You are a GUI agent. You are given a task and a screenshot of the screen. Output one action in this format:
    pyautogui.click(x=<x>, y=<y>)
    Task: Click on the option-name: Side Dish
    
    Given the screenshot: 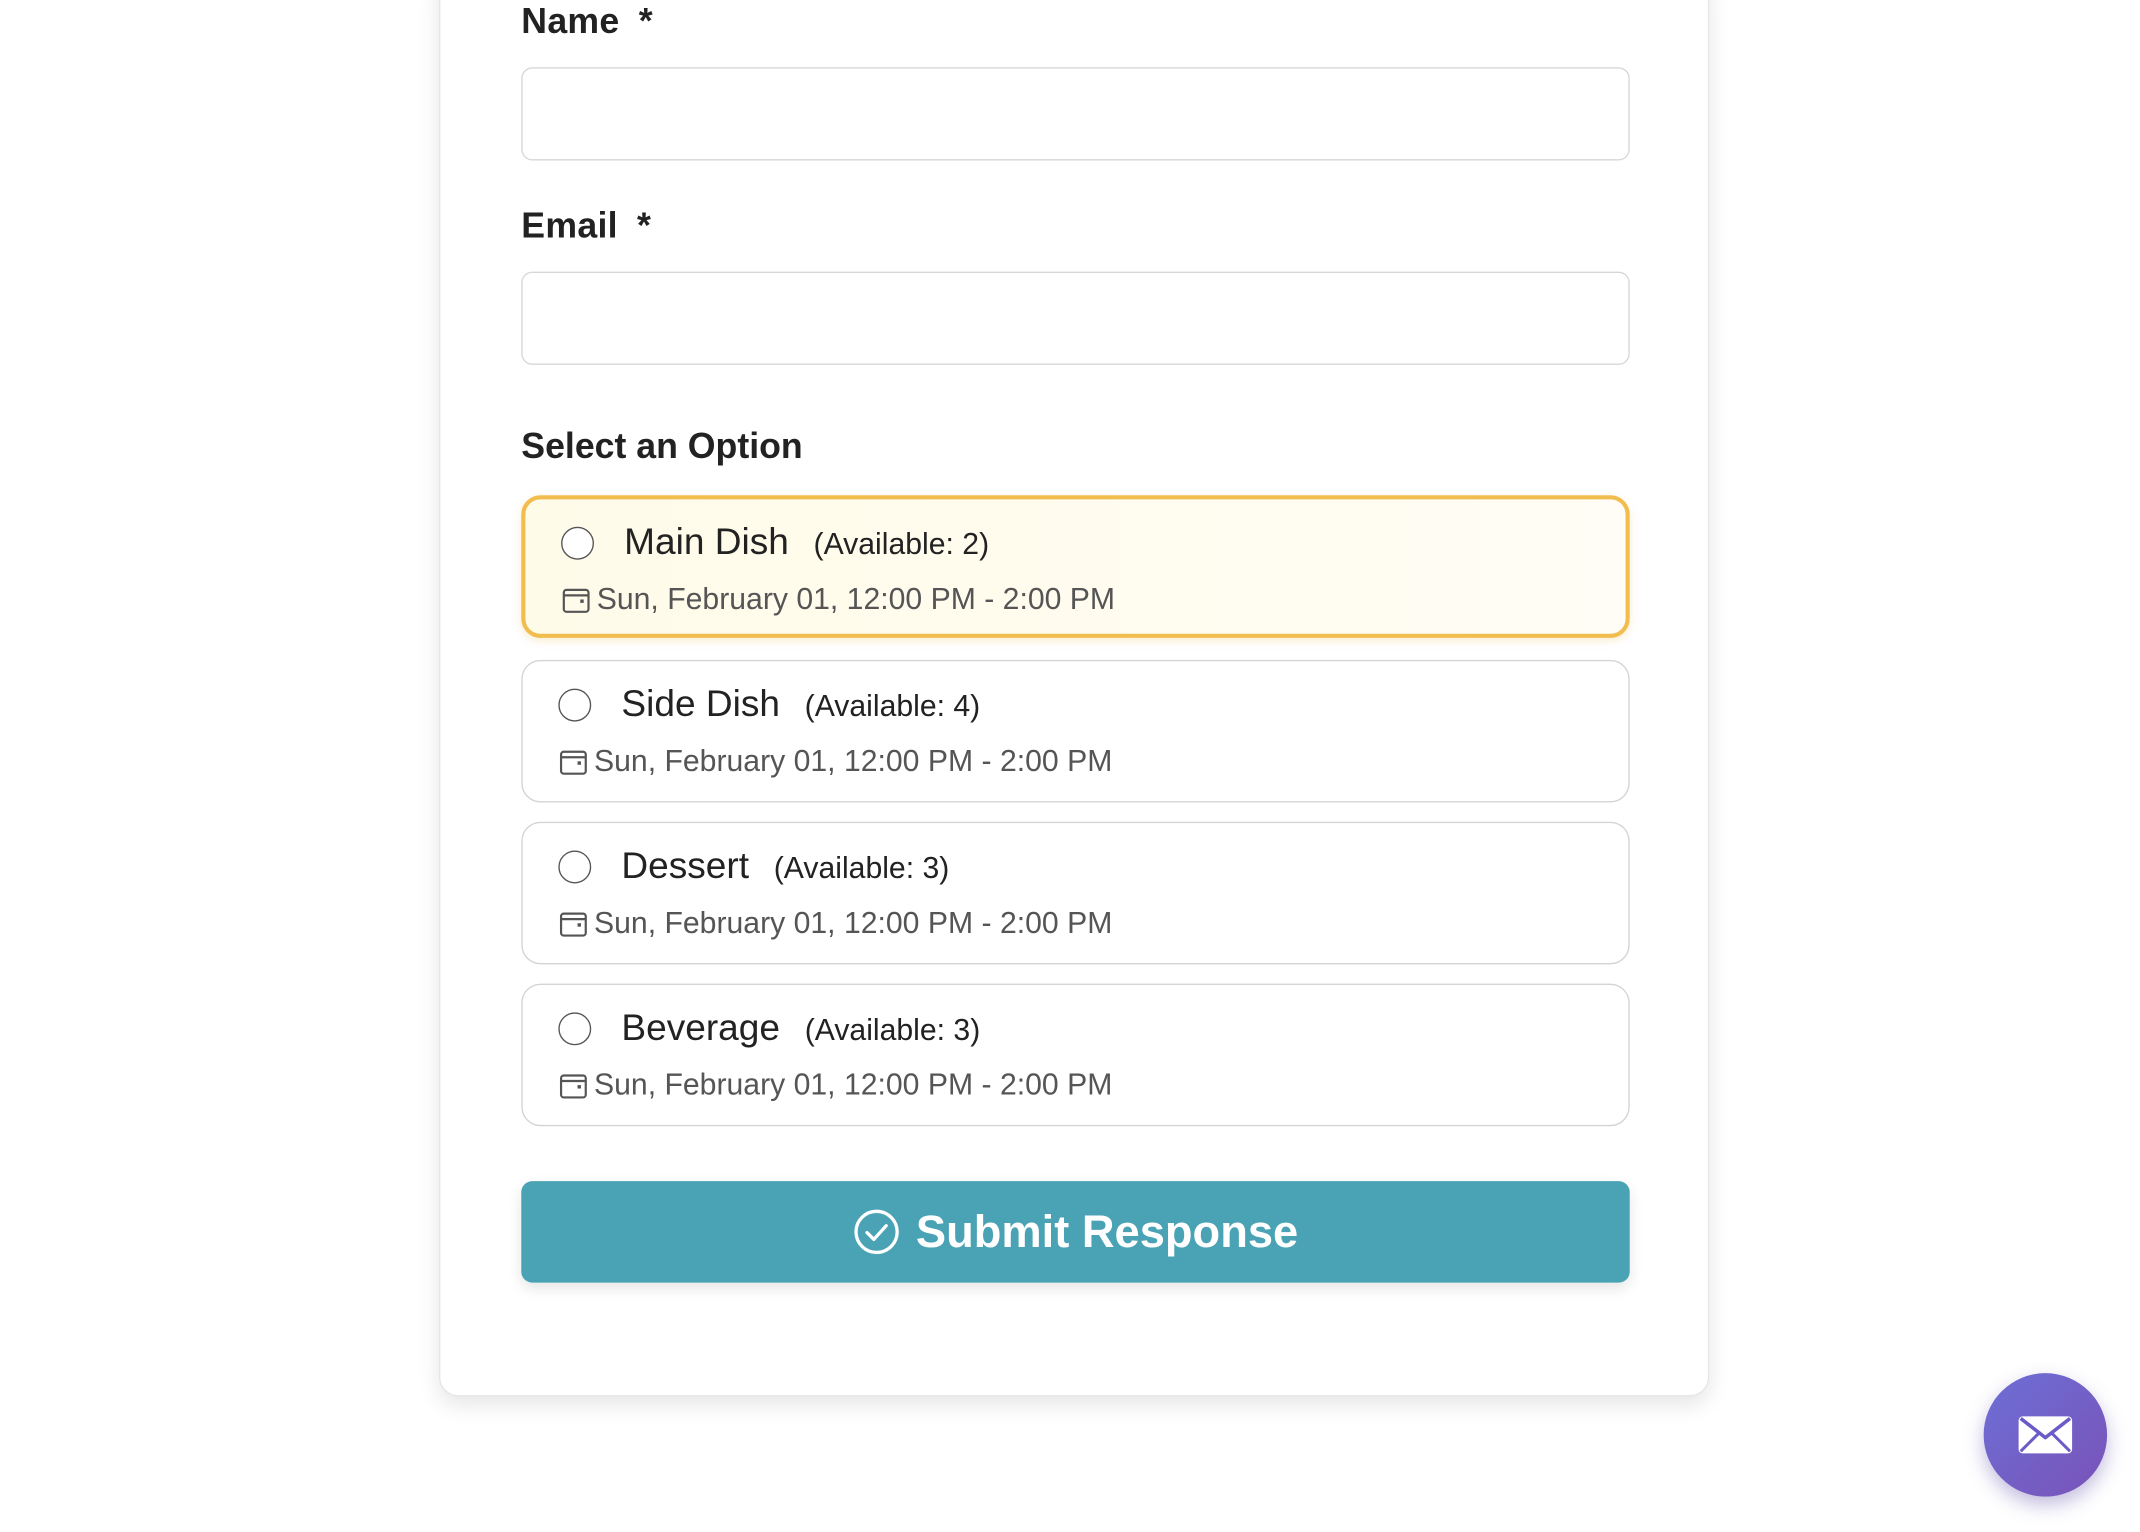 What is the action you would take?
    pyautogui.click(x=700, y=704)
    